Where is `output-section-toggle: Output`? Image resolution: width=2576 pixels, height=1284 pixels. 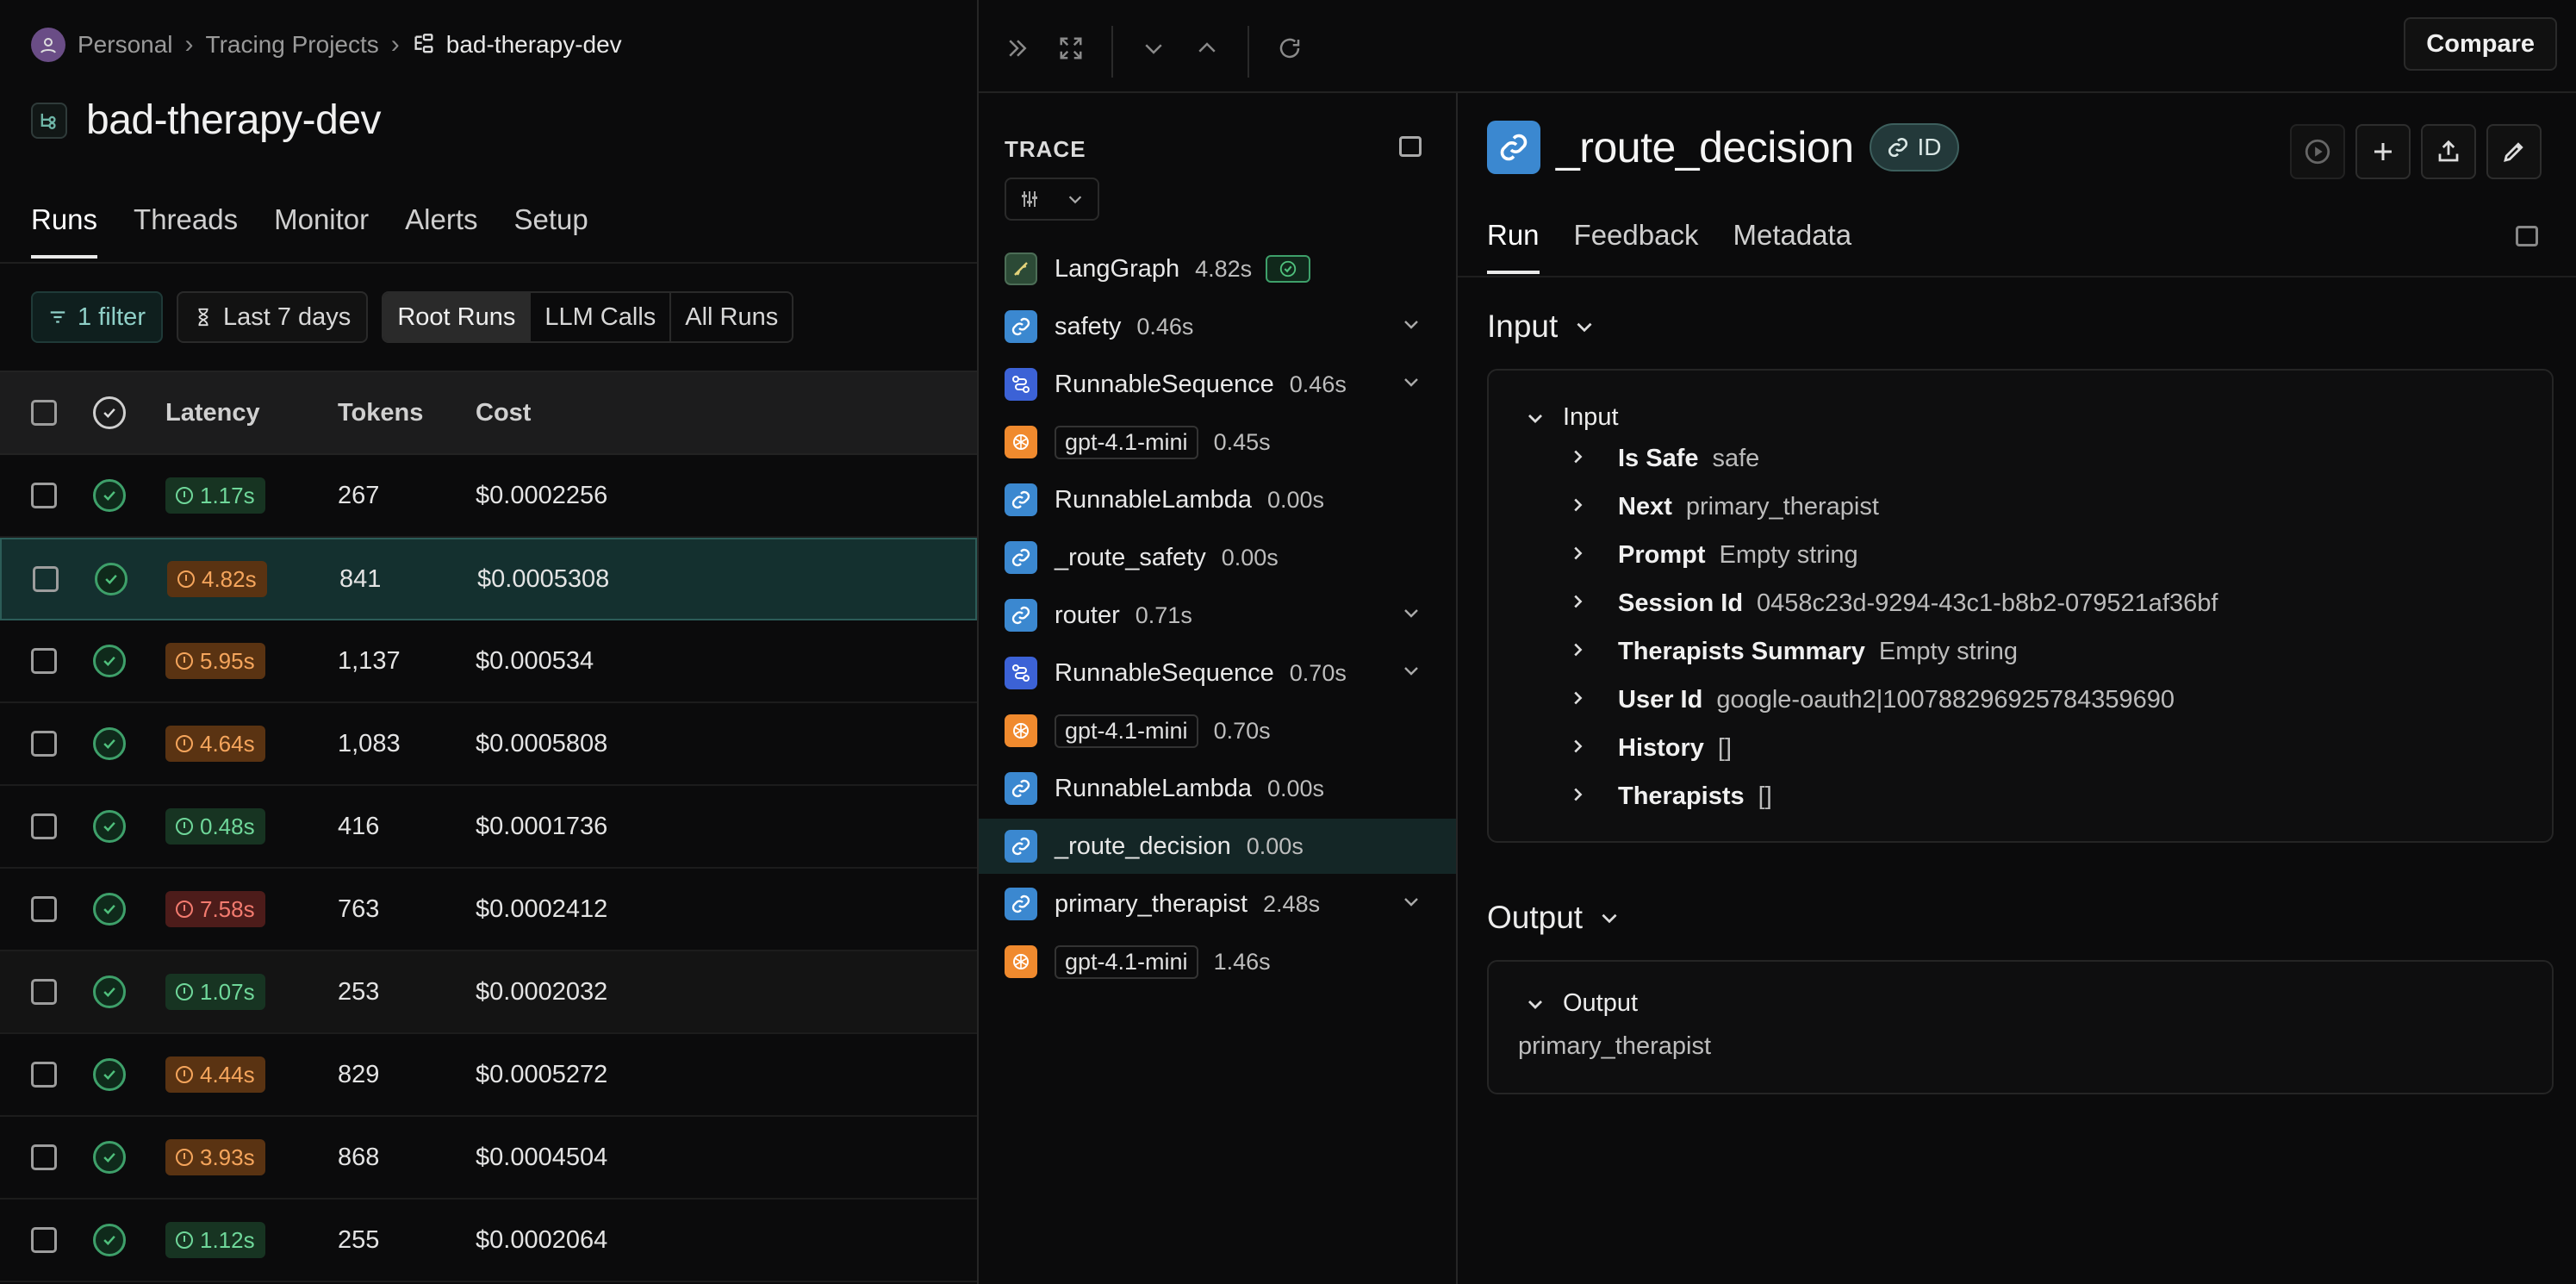 output-section-toggle: Output is located at coordinates (1554, 918).